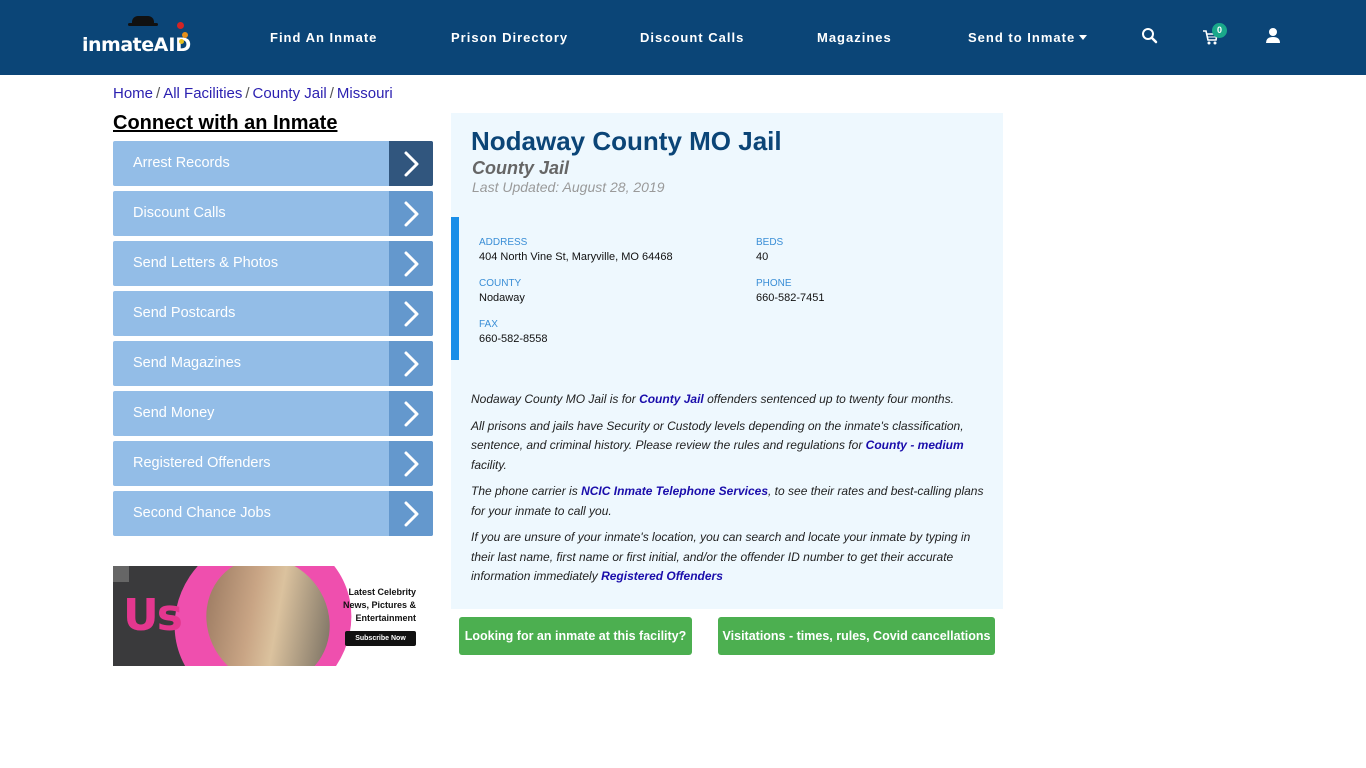  What do you see at coordinates (225, 123) in the screenshot?
I see `sidebar-title: Connect with an Inmate` at bounding box center [225, 123].